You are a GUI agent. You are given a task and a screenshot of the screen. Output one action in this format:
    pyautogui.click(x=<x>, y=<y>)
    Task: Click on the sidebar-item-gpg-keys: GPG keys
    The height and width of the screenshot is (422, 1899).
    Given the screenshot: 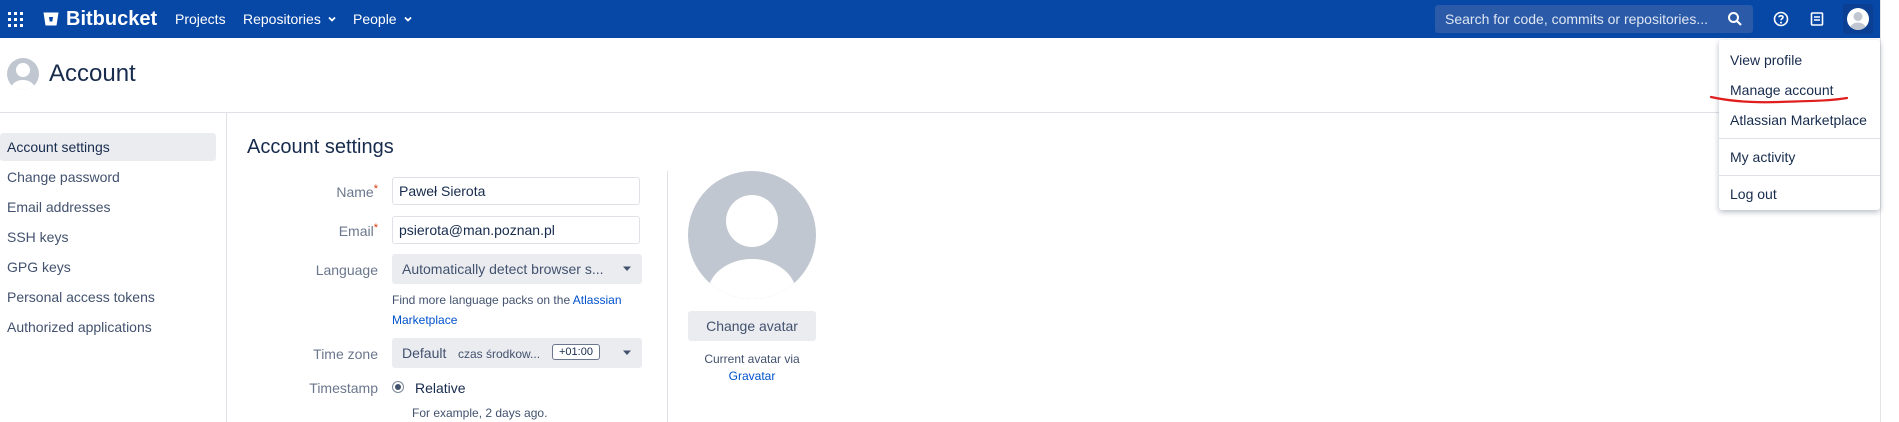 What is the action you would take?
    pyautogui.click(x=108, y=267)
    